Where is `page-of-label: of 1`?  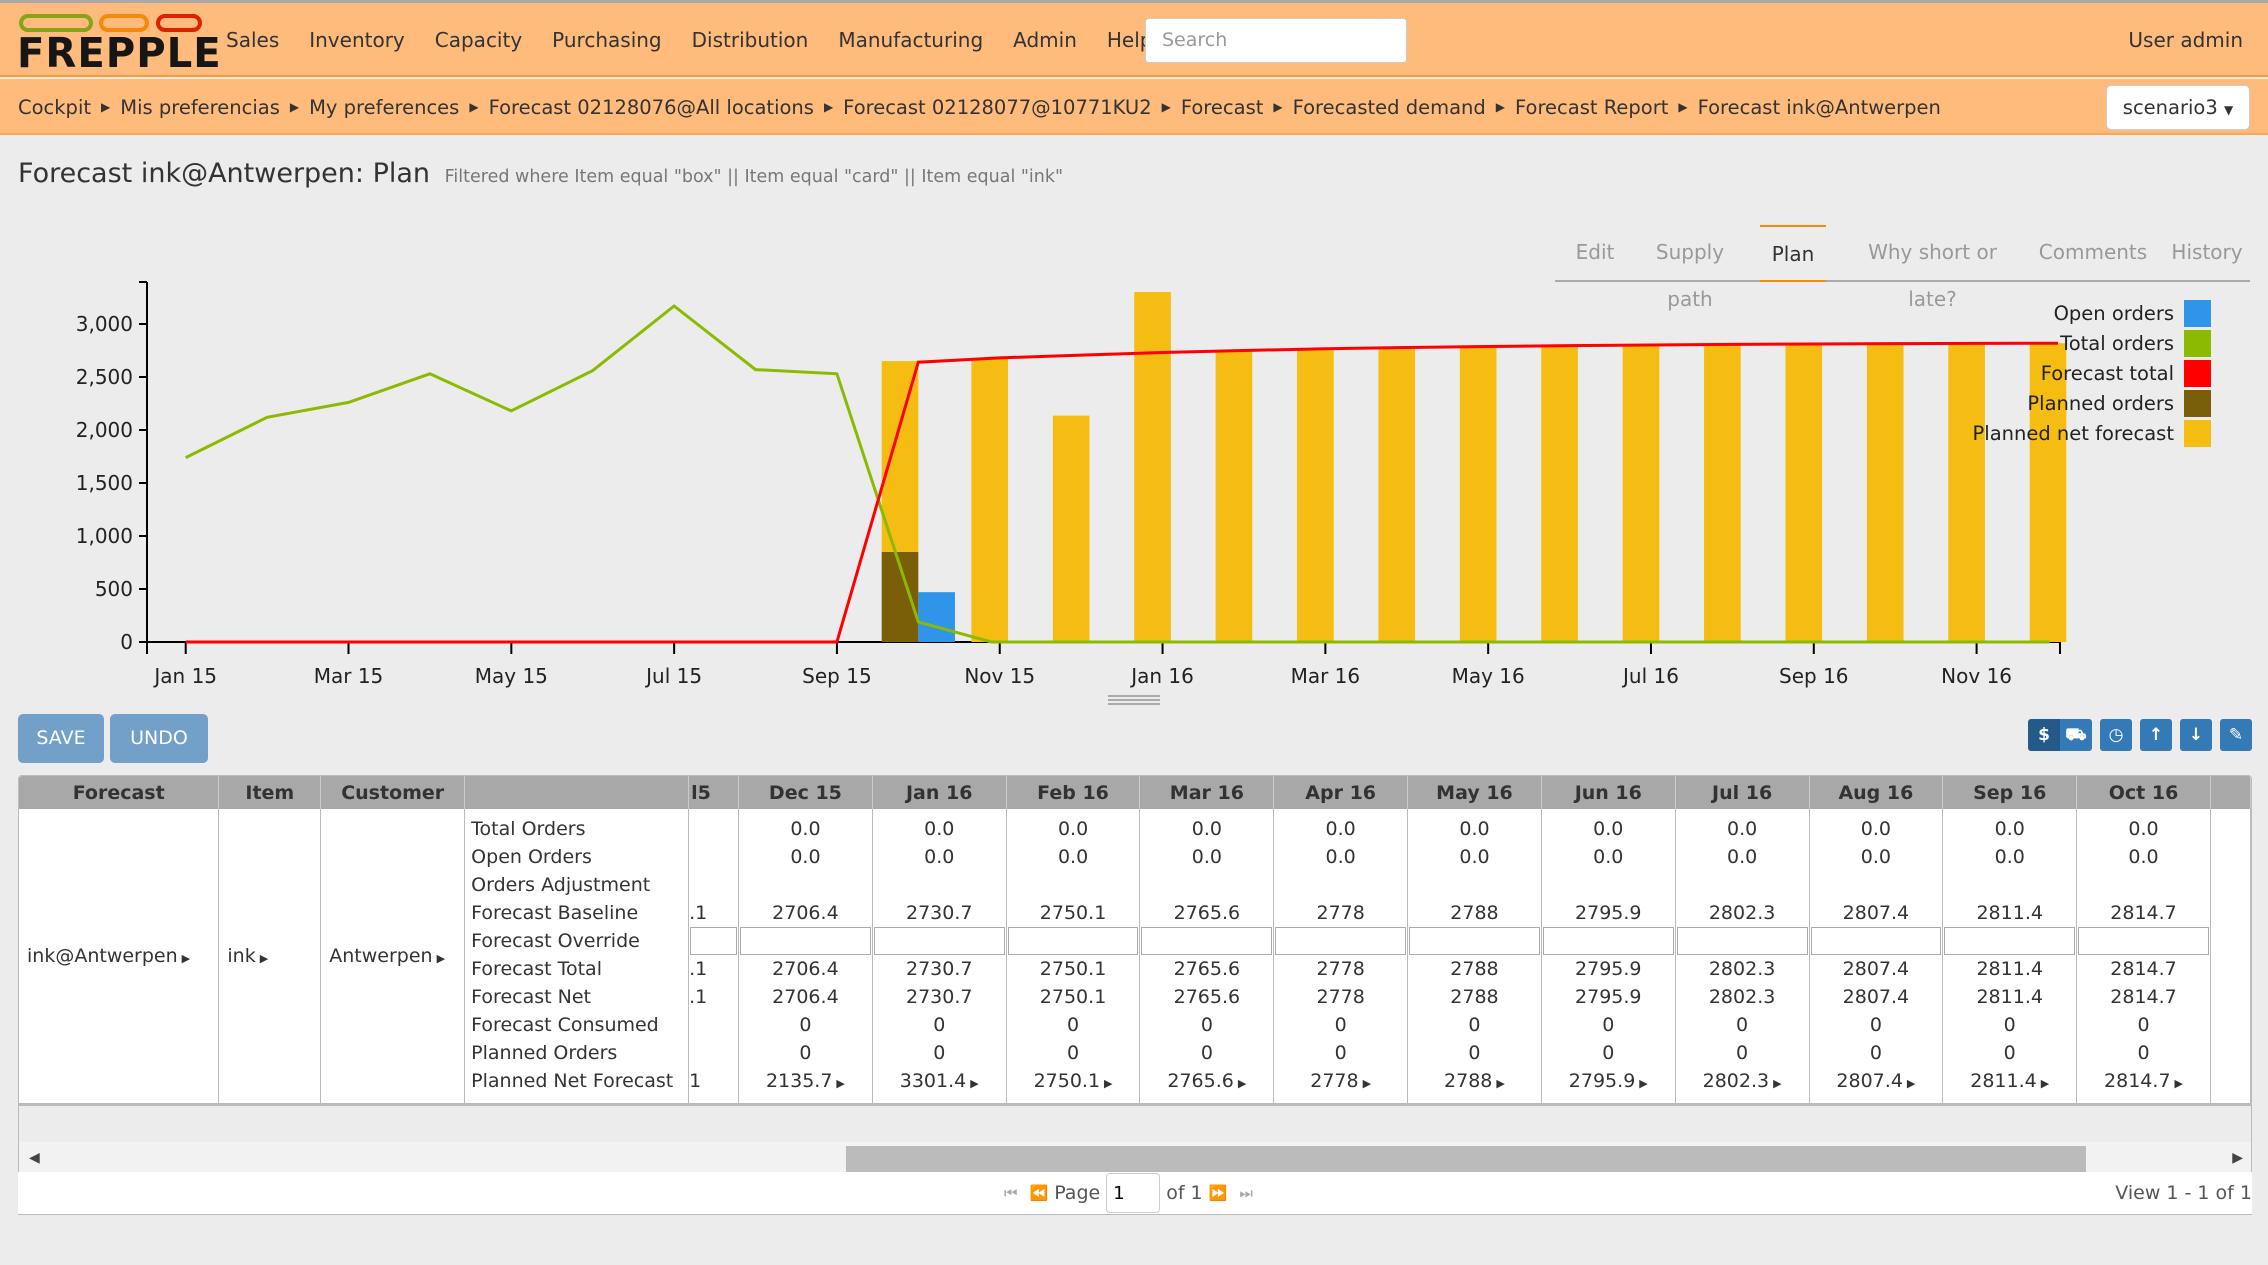 page-of-label: of 1 is located at coordinates (1184, 1193).